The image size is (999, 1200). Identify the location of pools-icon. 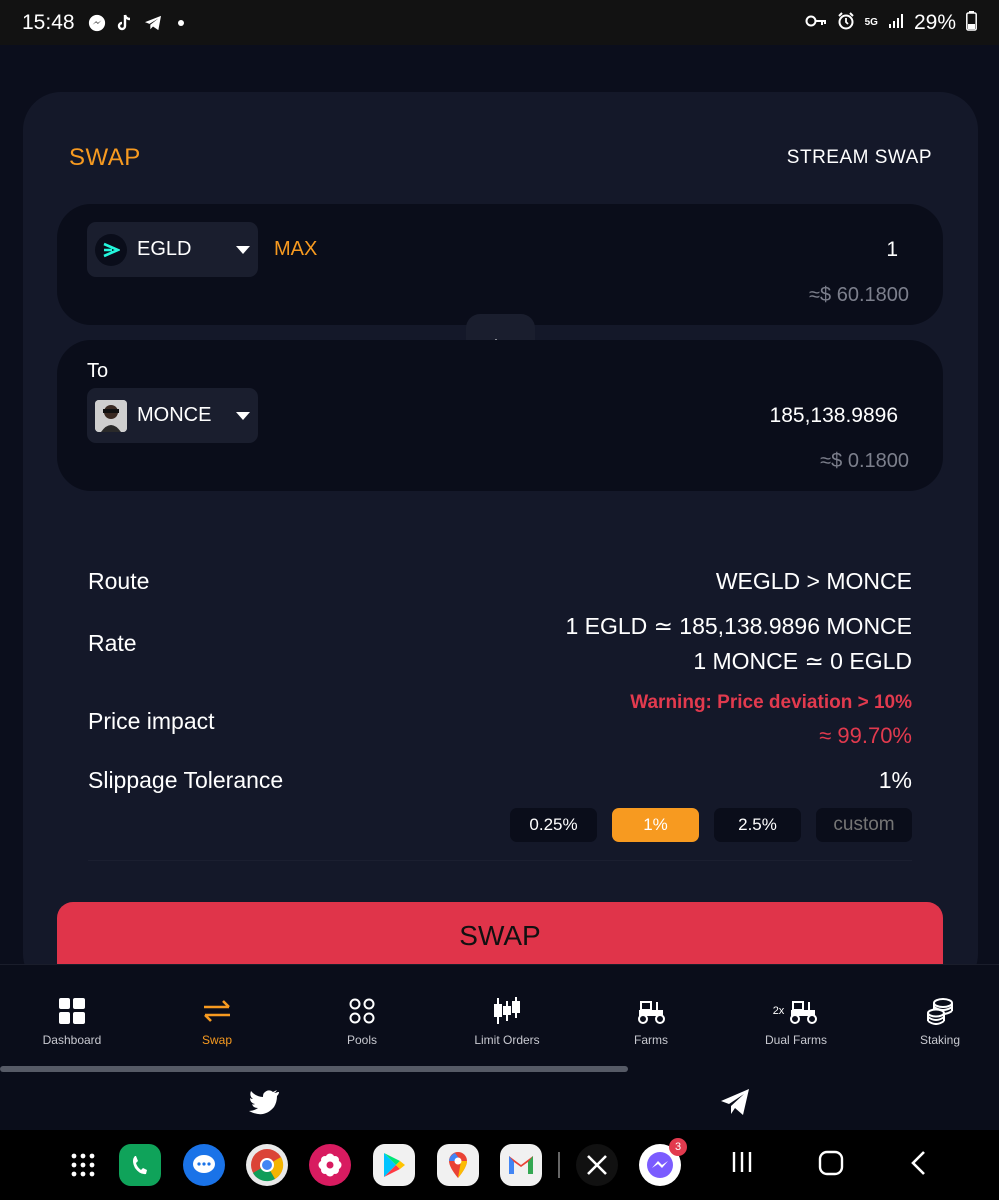
(362, 1011).